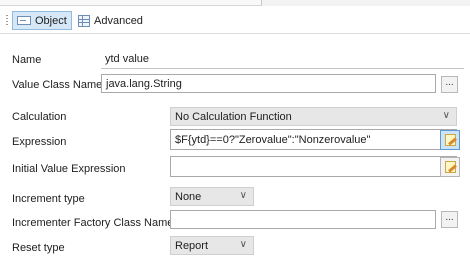 This screenshot has width=470, height=276. What do you see at coordinates (212, 196) in the screenshot?
I see `increment-type-select: None ∨` at bounding box center [212, 196].